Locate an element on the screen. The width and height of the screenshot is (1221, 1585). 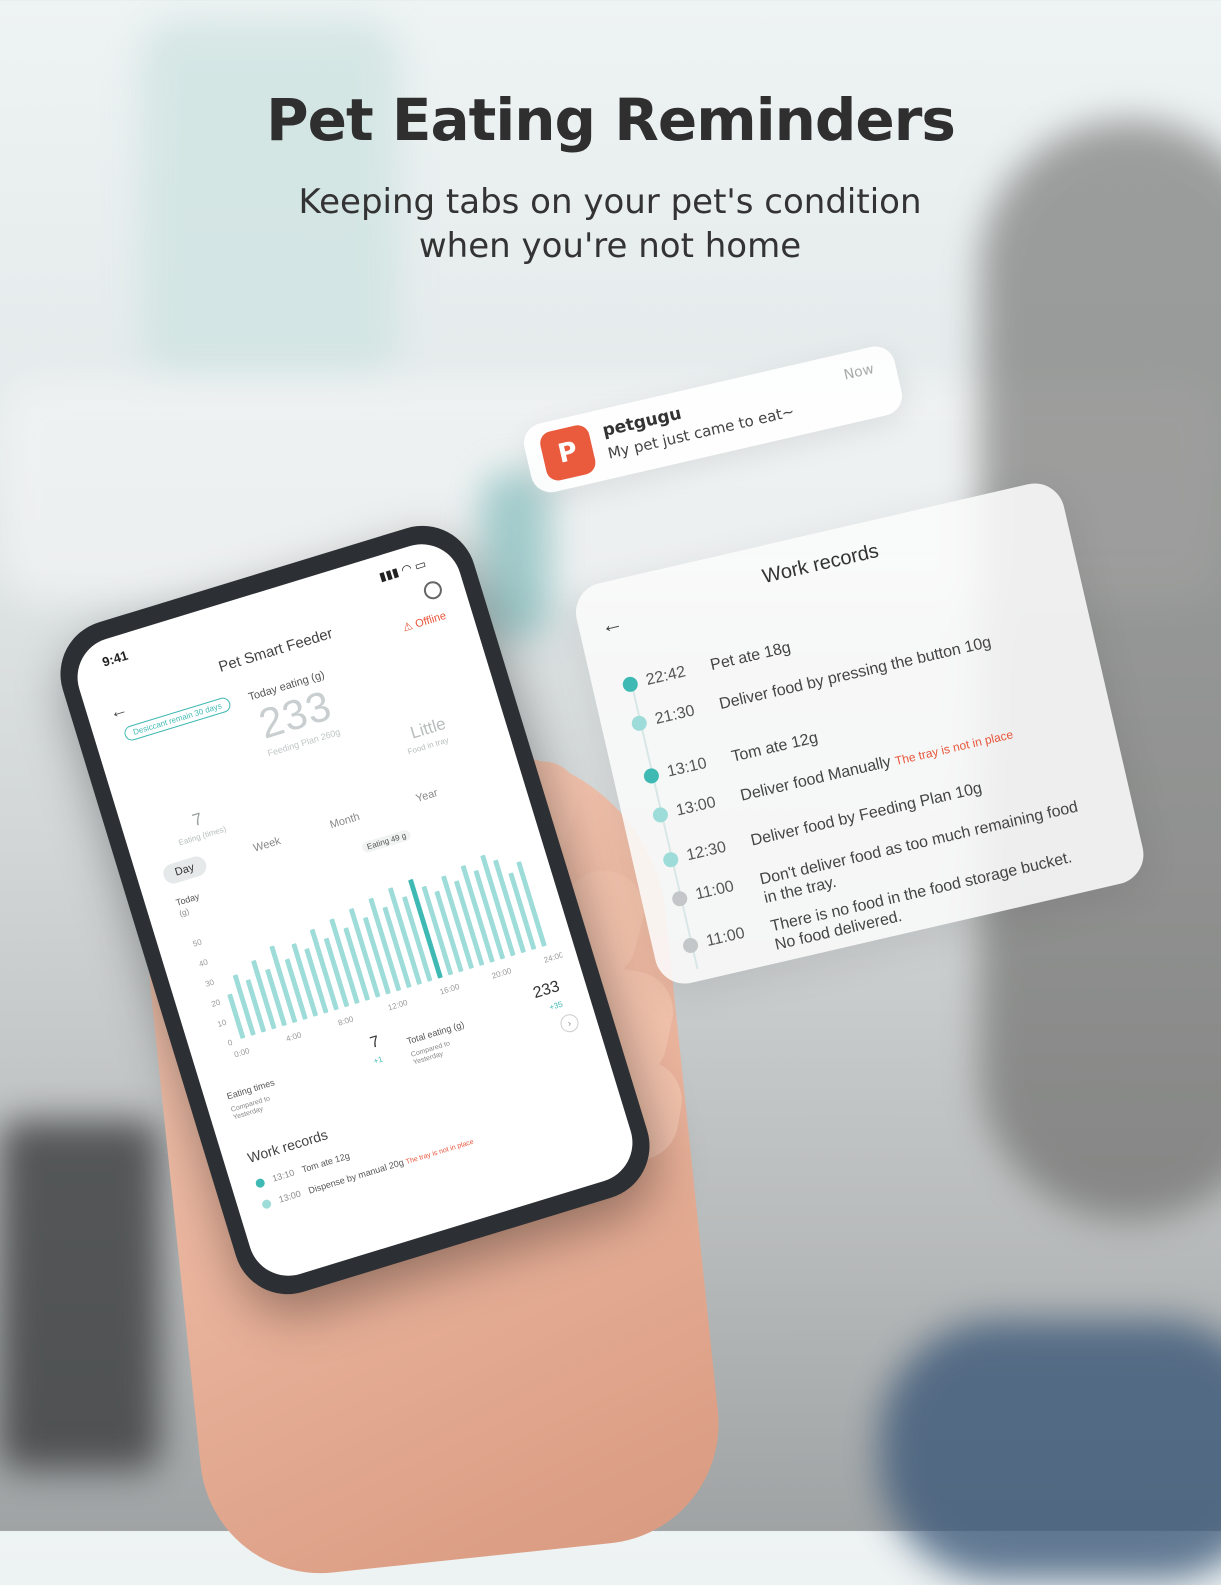
x-tick-label: 24:00 is located at coordinates (554, 957).